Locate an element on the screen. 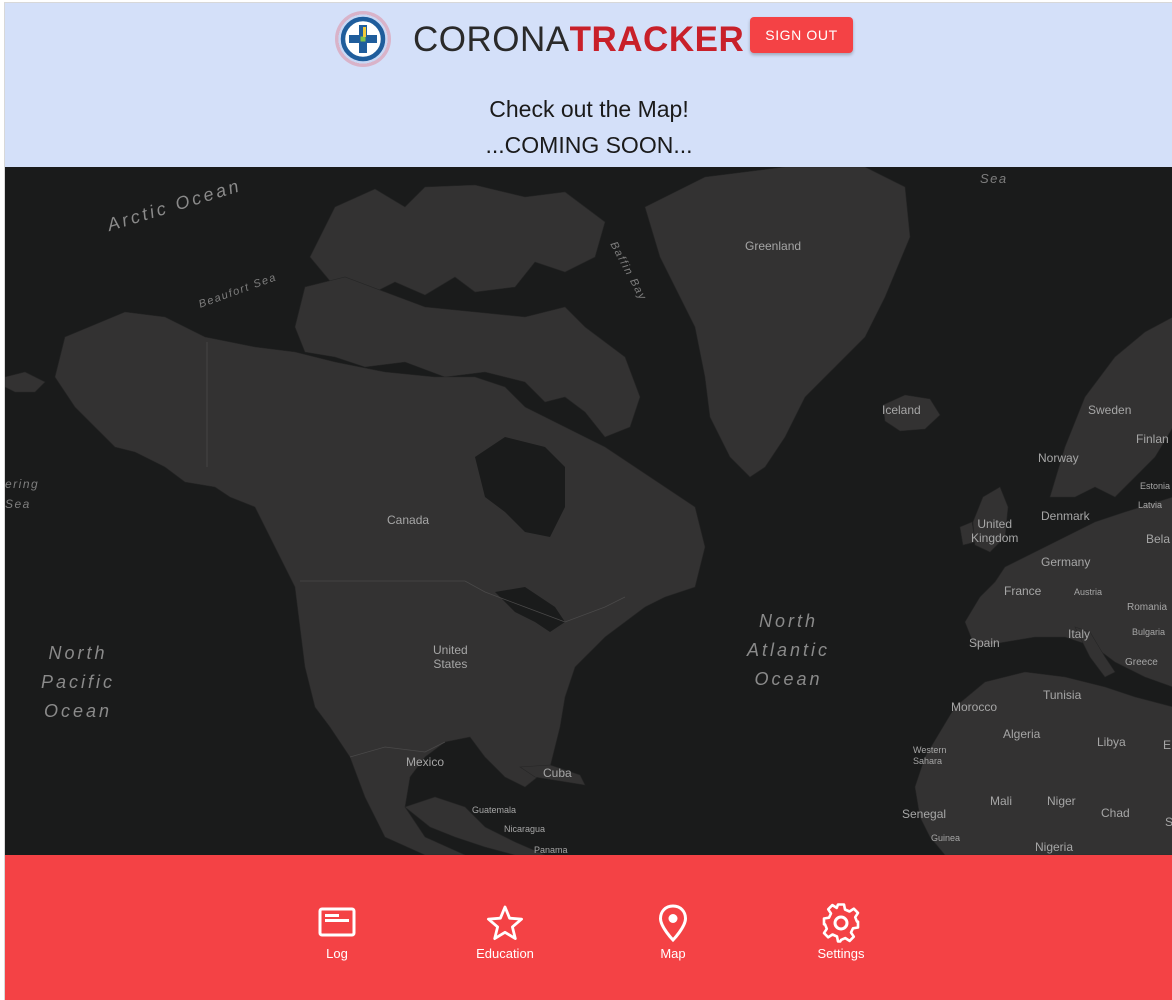 Image resolution: width=1172 pixels, height=1000 pixels. label-united-states: United States is located at coordinates (450, 657).